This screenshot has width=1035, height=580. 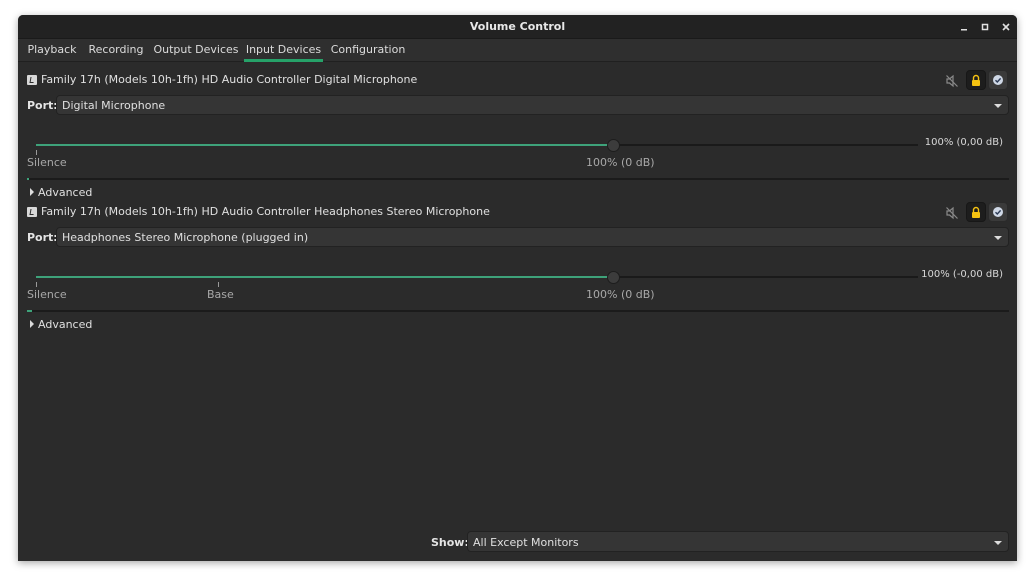 What do you see at coordinates (196, 50) in the screenshot?
I see `tab-output-devices: Output Devices` at bounding box center [196, 50].